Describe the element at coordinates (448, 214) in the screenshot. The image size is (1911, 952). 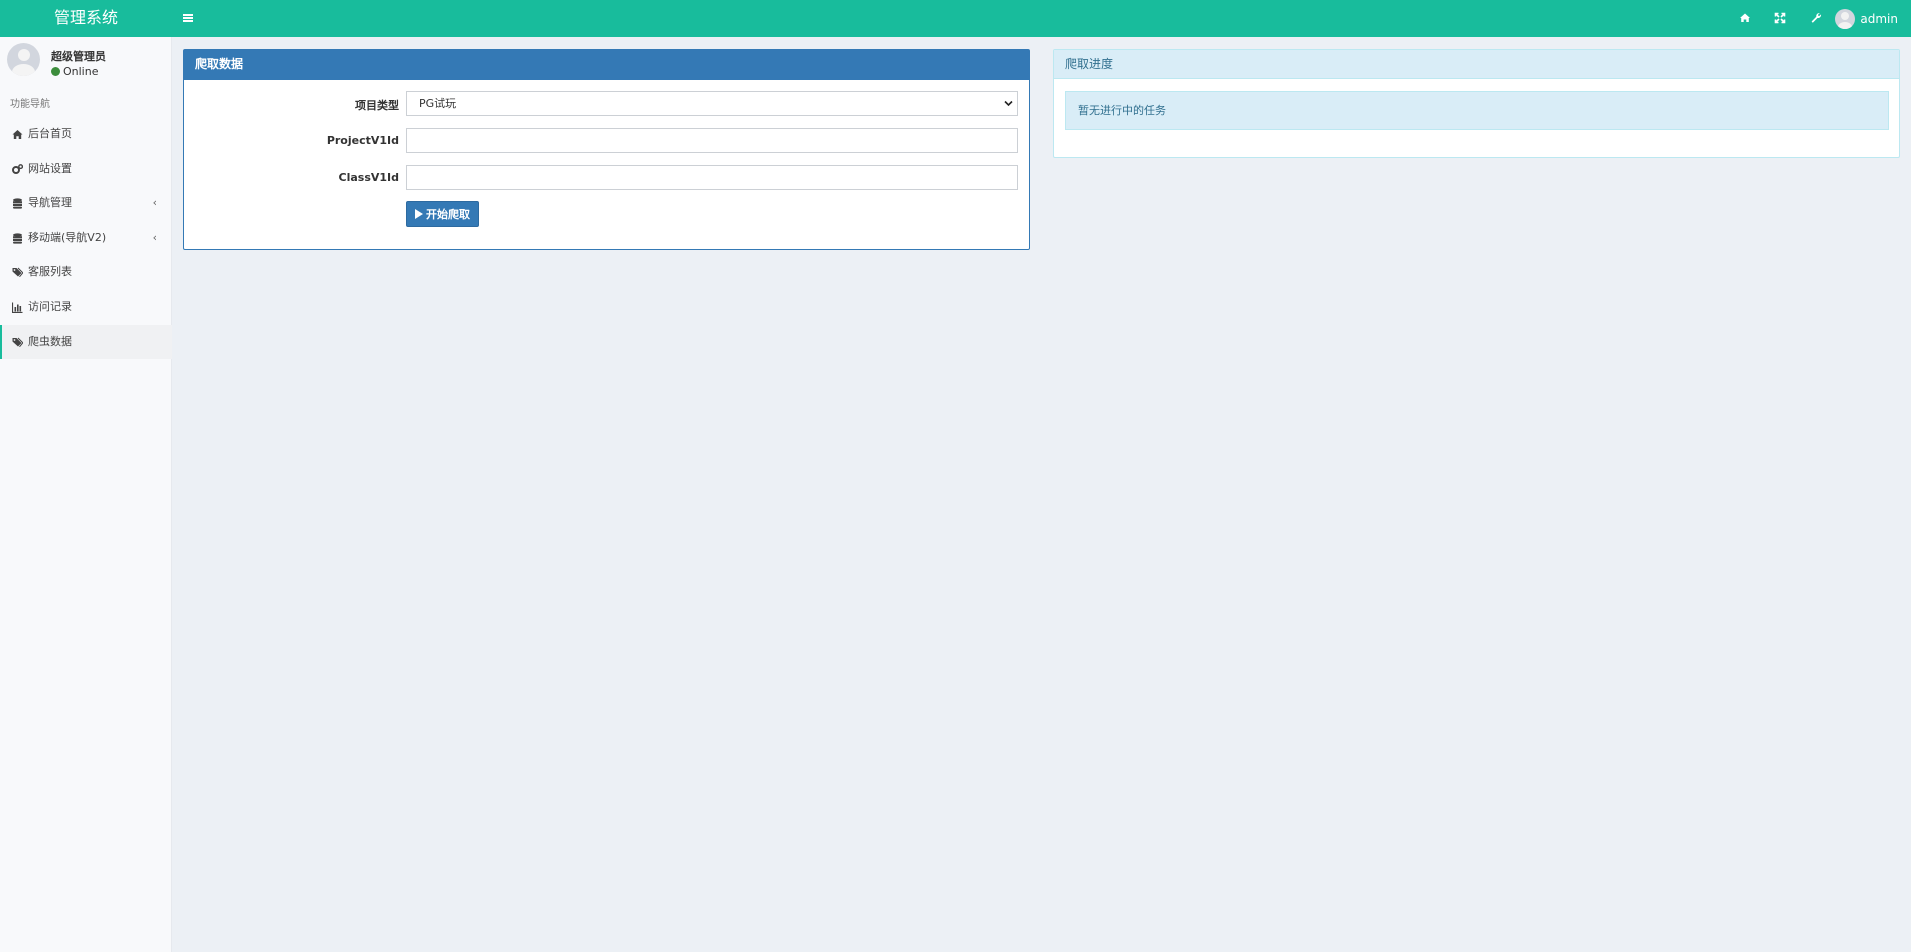
I see `start-crawl-label: 开始爬取` at that location.